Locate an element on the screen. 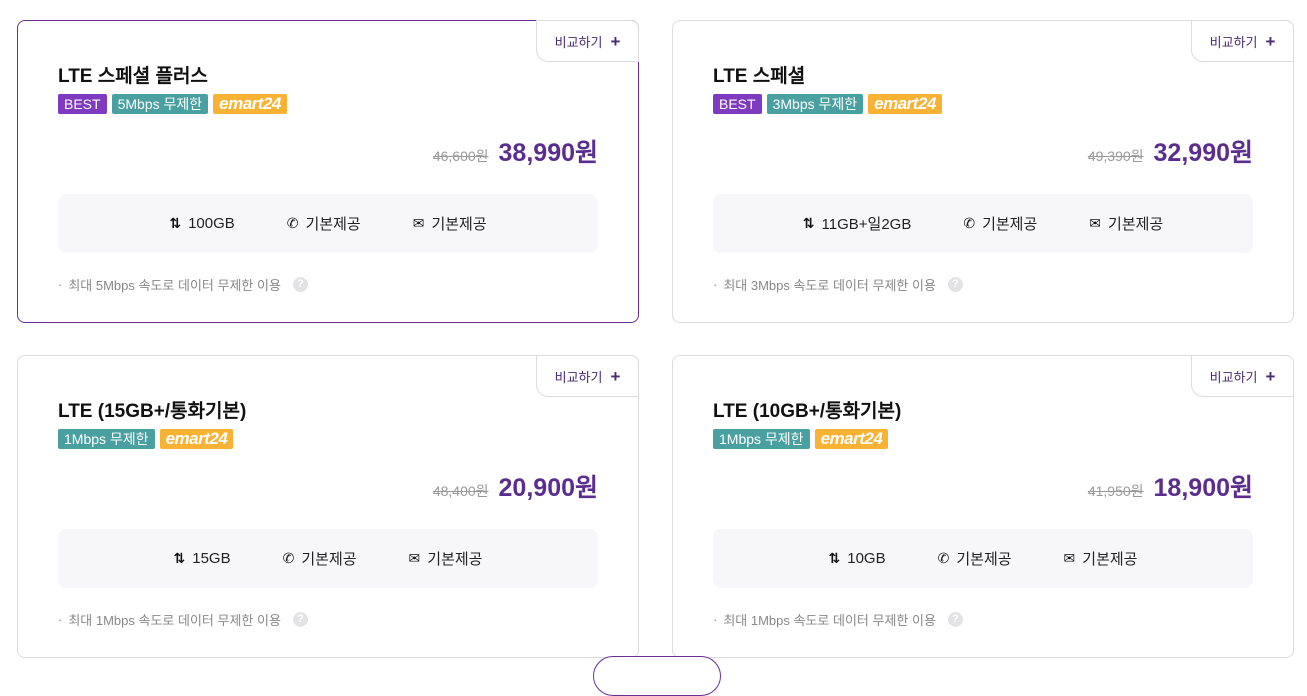 The width and height of the screenshot is (1307, 696). price-row: 41,950원 18,900원 is located at coordinates (1170, 486).